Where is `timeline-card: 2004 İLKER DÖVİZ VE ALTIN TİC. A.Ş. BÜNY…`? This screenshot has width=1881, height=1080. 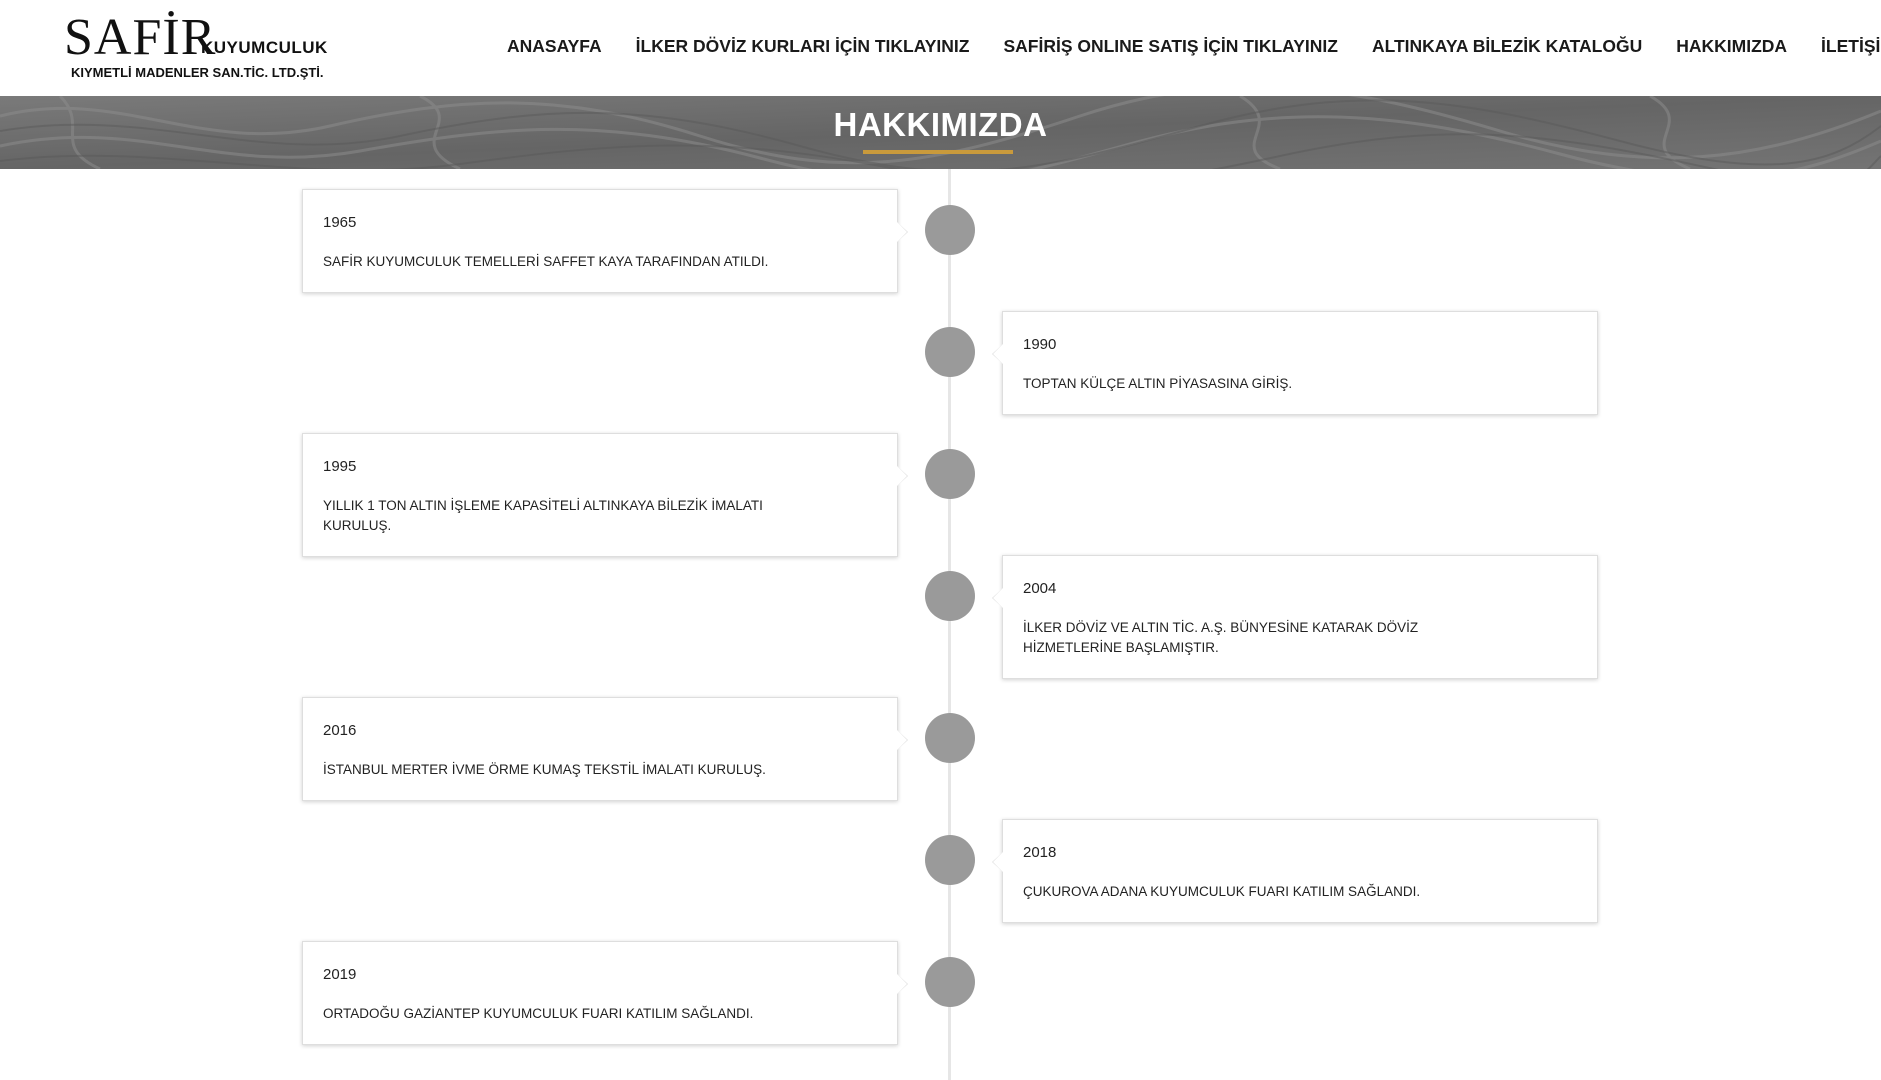
timeline-card: 2004 İLKER DÖVİZ VE ALTIN TİC. A.Ş. BÜNY… is located at coordinates (1295, 617).